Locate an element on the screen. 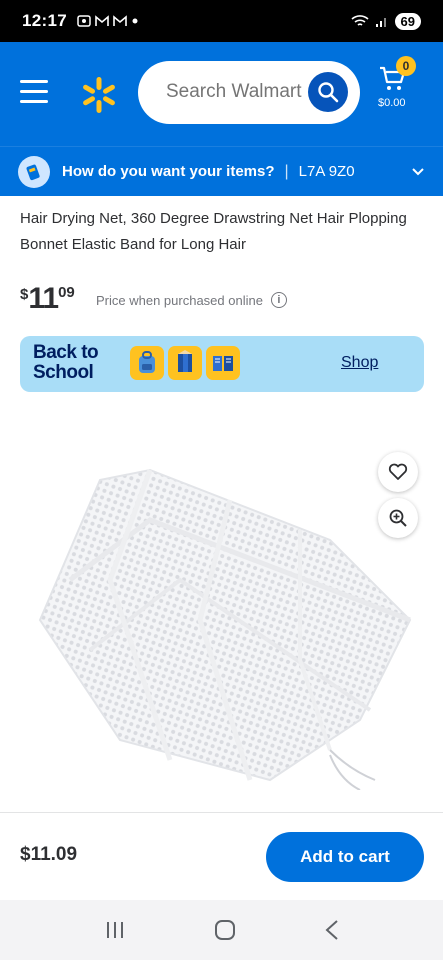 The height and width of the screenshot is (960, 443). cart-total: $0.00 is located at coordinates (392, 103).